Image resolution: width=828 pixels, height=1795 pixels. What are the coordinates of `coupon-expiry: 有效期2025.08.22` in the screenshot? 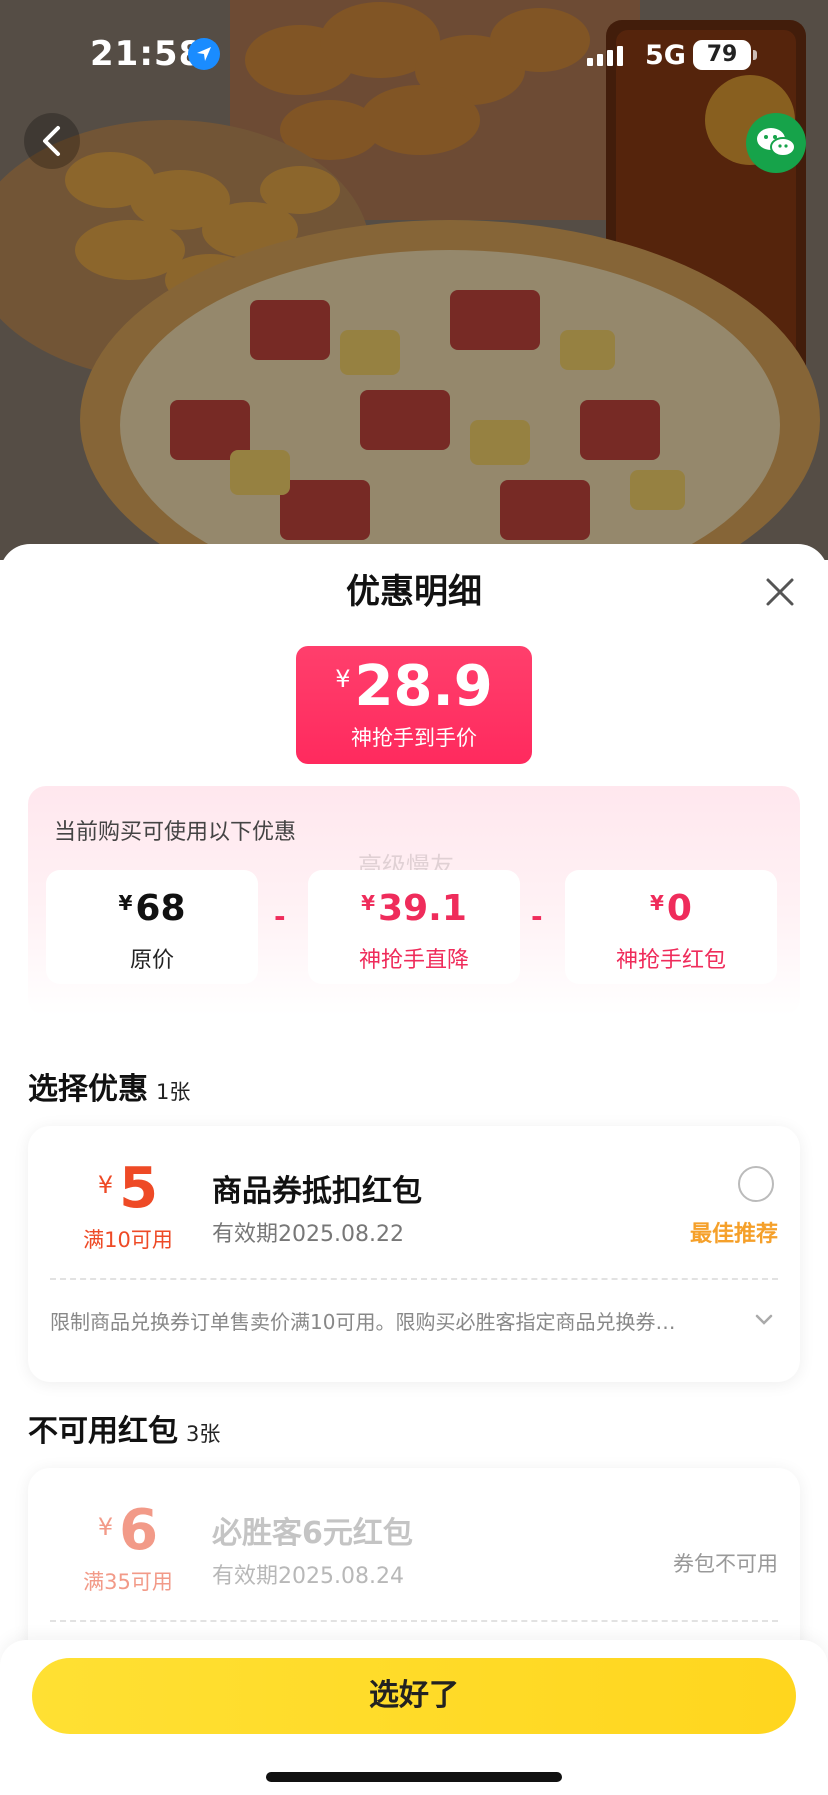 It's located at (308, 1234).